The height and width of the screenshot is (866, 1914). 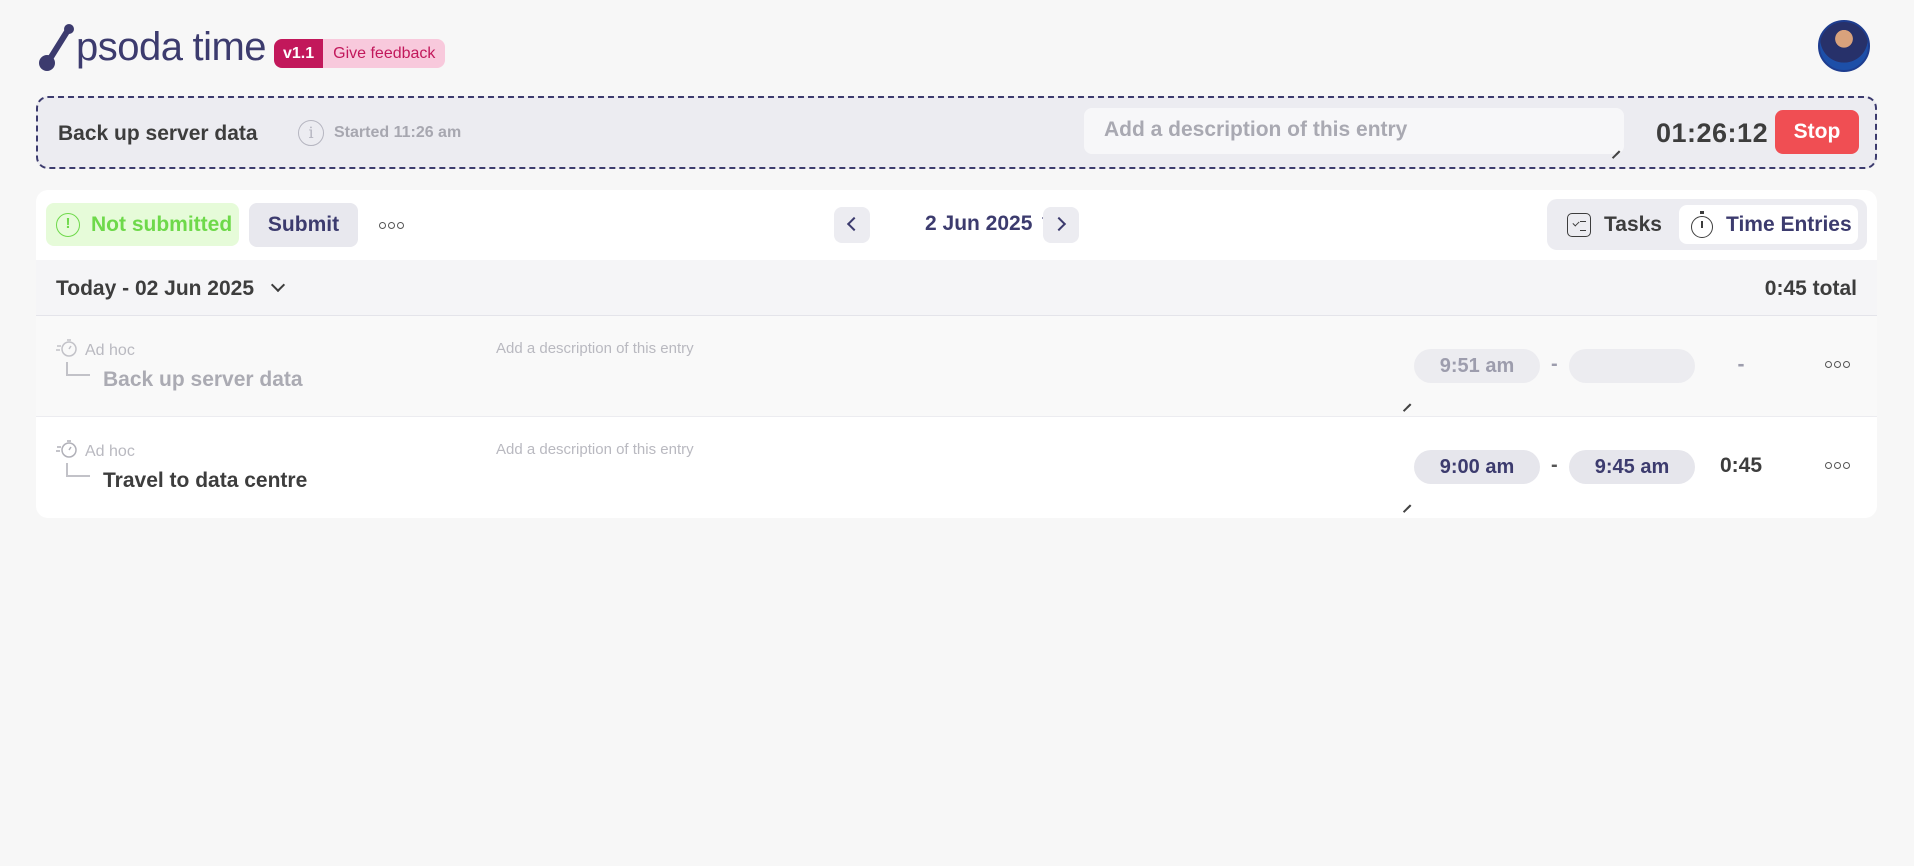 I want to click on tab-time-entries-label: Time Entries, so click(x=1789, y=224).